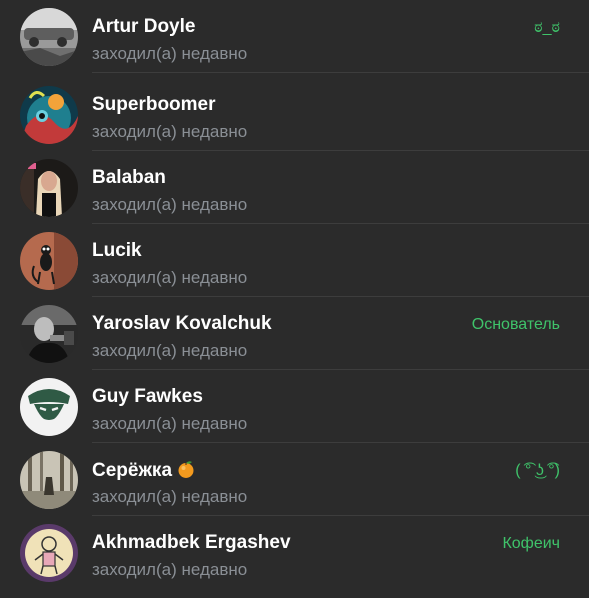 The image size is (589, 598). What do you see at coordinates (182, 323) in the screenshot?
I see `member-name: Yaroslav Kovalchuk` at bounding box center [182, 323].